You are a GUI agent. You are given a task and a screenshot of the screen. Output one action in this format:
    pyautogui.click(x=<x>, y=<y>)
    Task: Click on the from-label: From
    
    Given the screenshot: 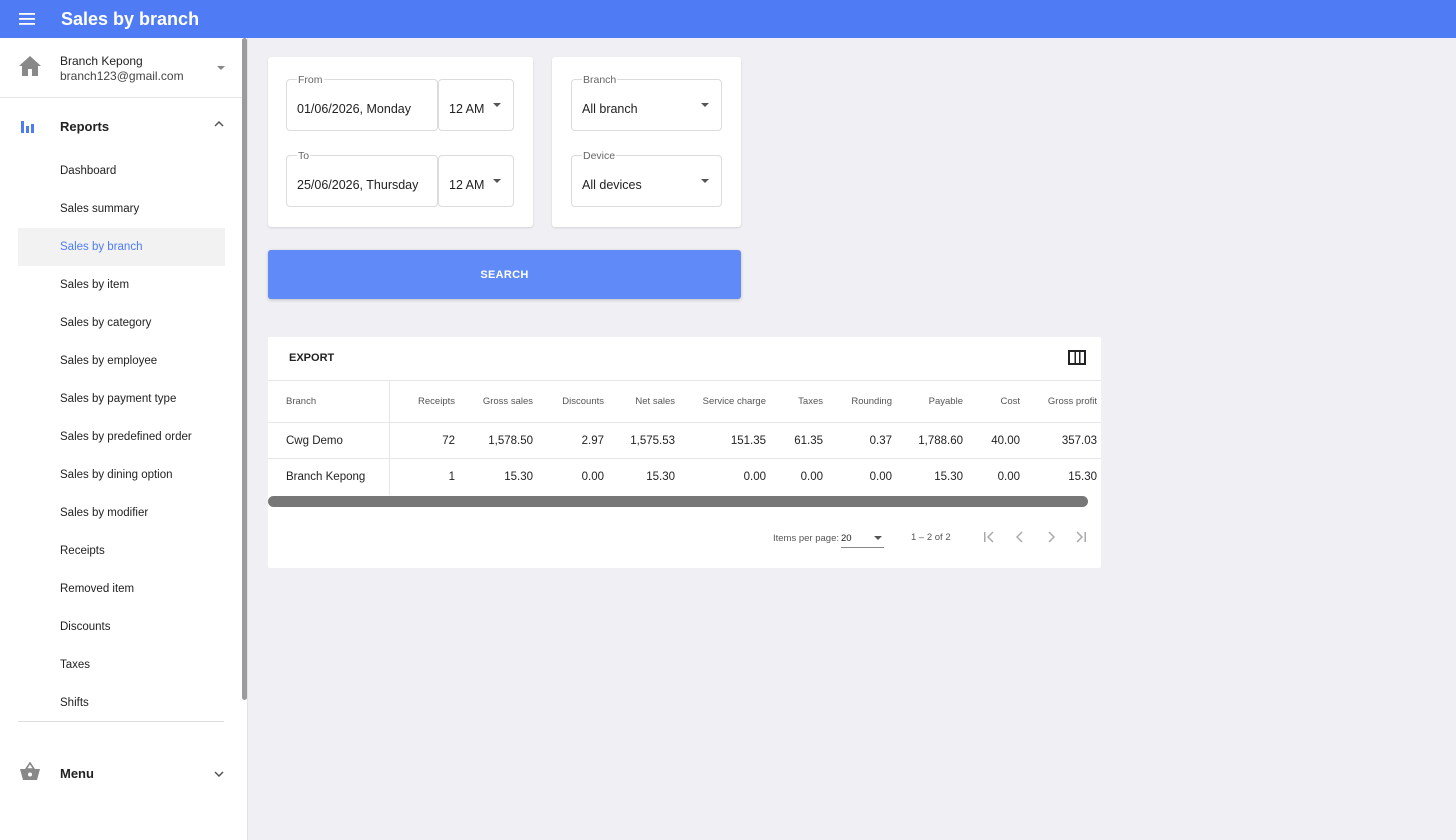 What is the action you would take?
    pyautogui.click(x=310, y=80)
    